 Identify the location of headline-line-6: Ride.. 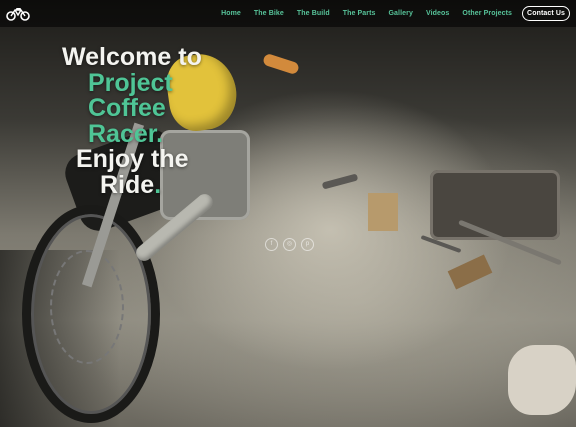
(177, 184).